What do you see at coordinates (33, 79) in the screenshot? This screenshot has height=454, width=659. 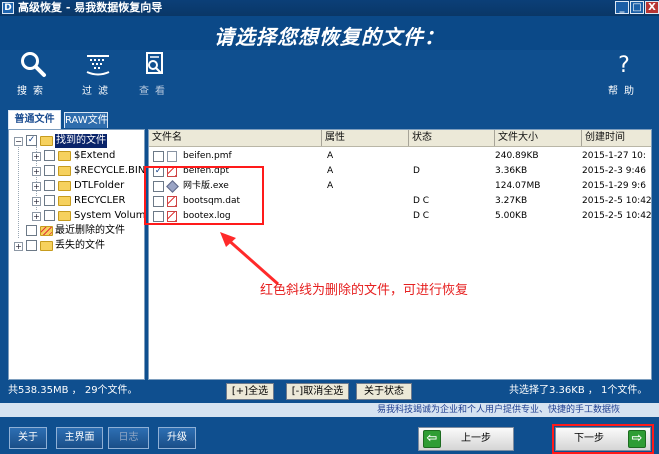 I see `search-button: 搜索` at bounding box center [33, 79].